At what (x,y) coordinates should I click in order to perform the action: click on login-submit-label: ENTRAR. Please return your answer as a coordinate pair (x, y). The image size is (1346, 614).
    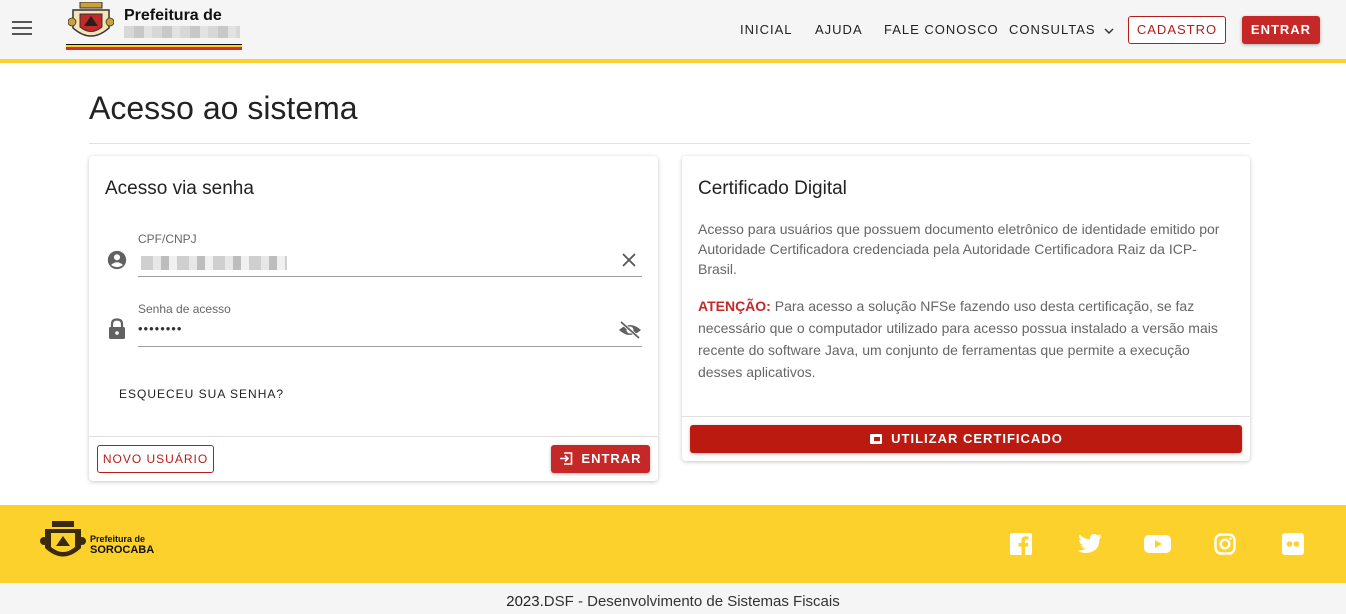
    Looking at the image, I should click on (611, 458).